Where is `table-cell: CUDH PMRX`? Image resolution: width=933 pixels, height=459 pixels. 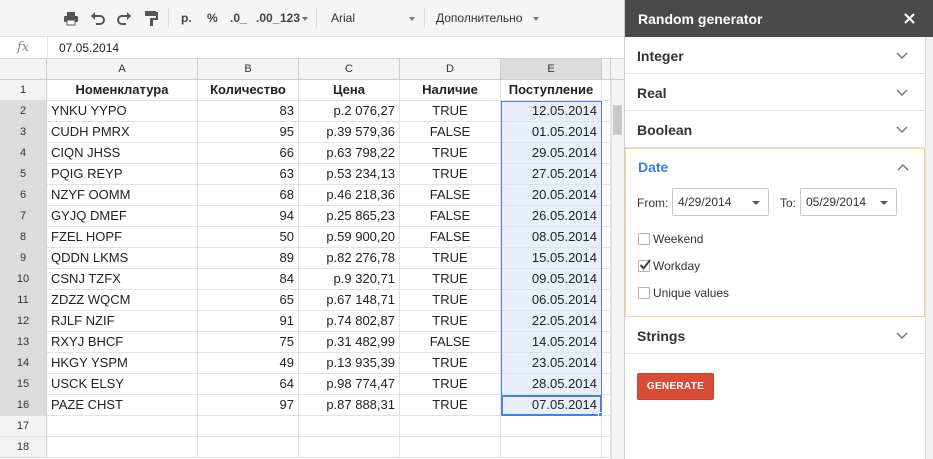 table-cell: CUDH PMRX is located at coordinates (122, 132).